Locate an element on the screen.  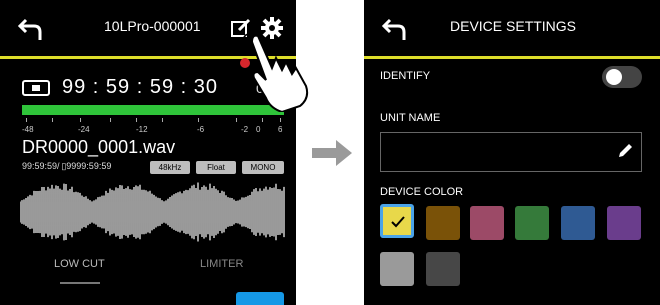
channel-badge: MONO is located at coordinates (263, 167).